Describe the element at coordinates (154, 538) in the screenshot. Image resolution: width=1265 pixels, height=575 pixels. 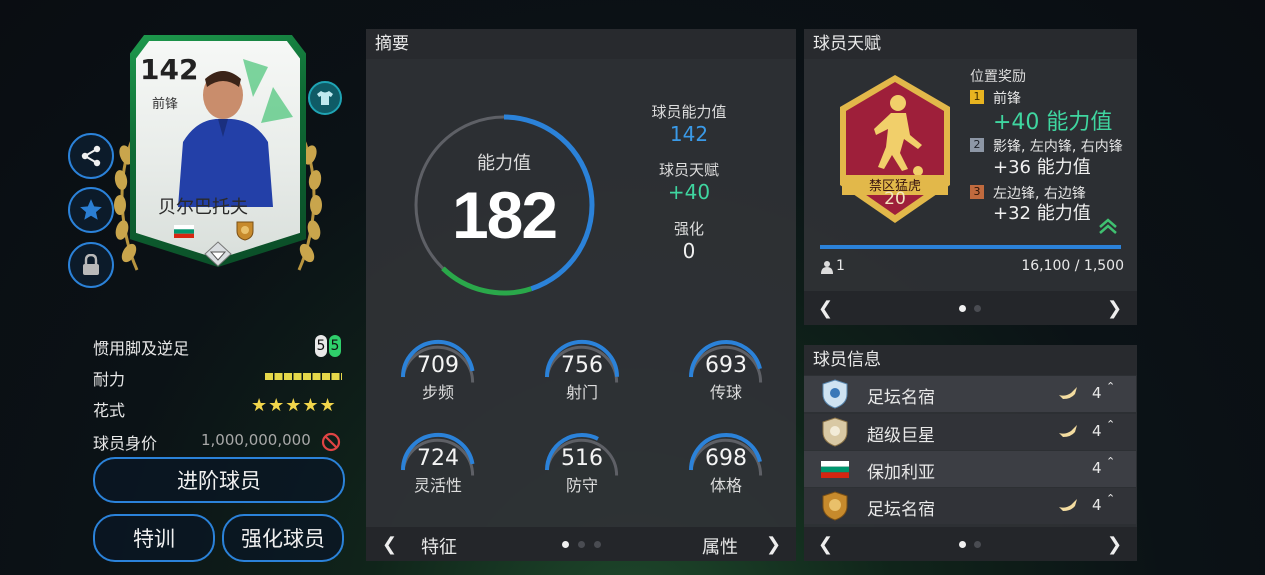
I see `training-button: 特训` at that location.